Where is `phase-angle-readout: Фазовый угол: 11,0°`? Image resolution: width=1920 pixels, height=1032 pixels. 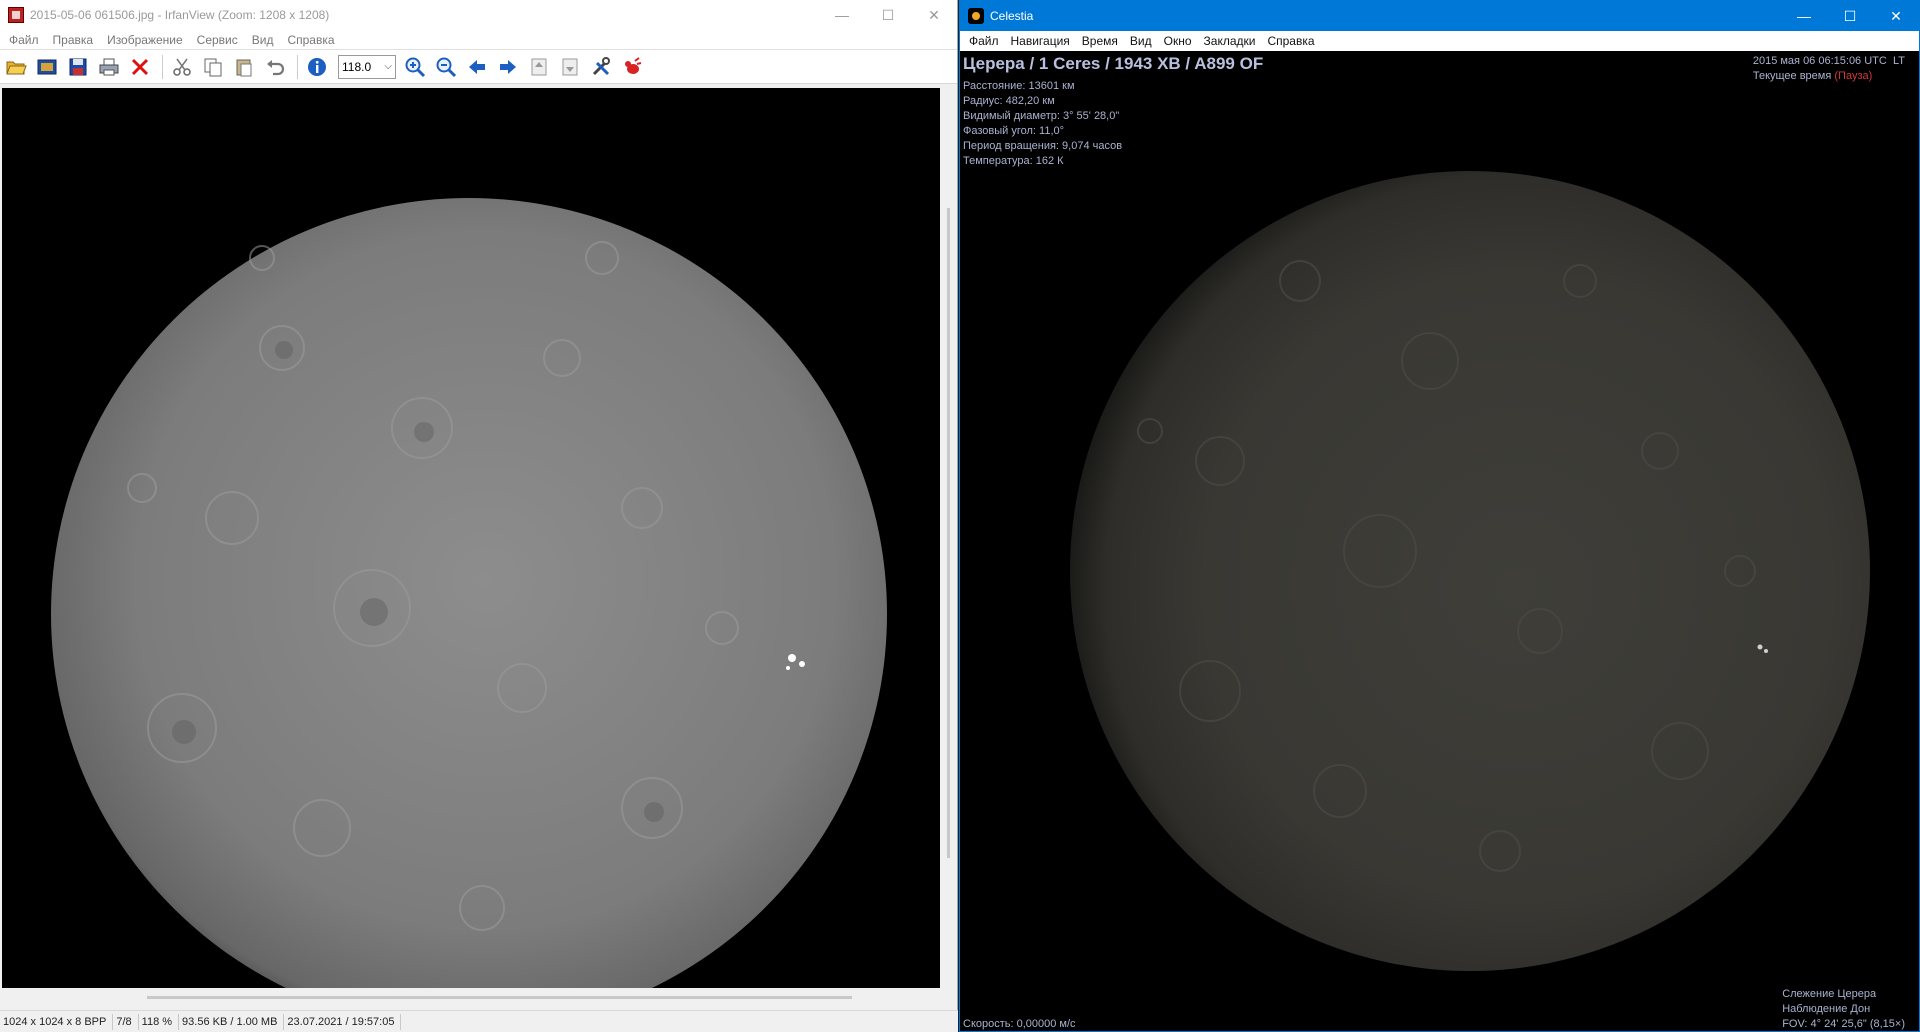
phase-angle-readout: Фазовый угол: 11,0° is located at coordinates (1014, 131).